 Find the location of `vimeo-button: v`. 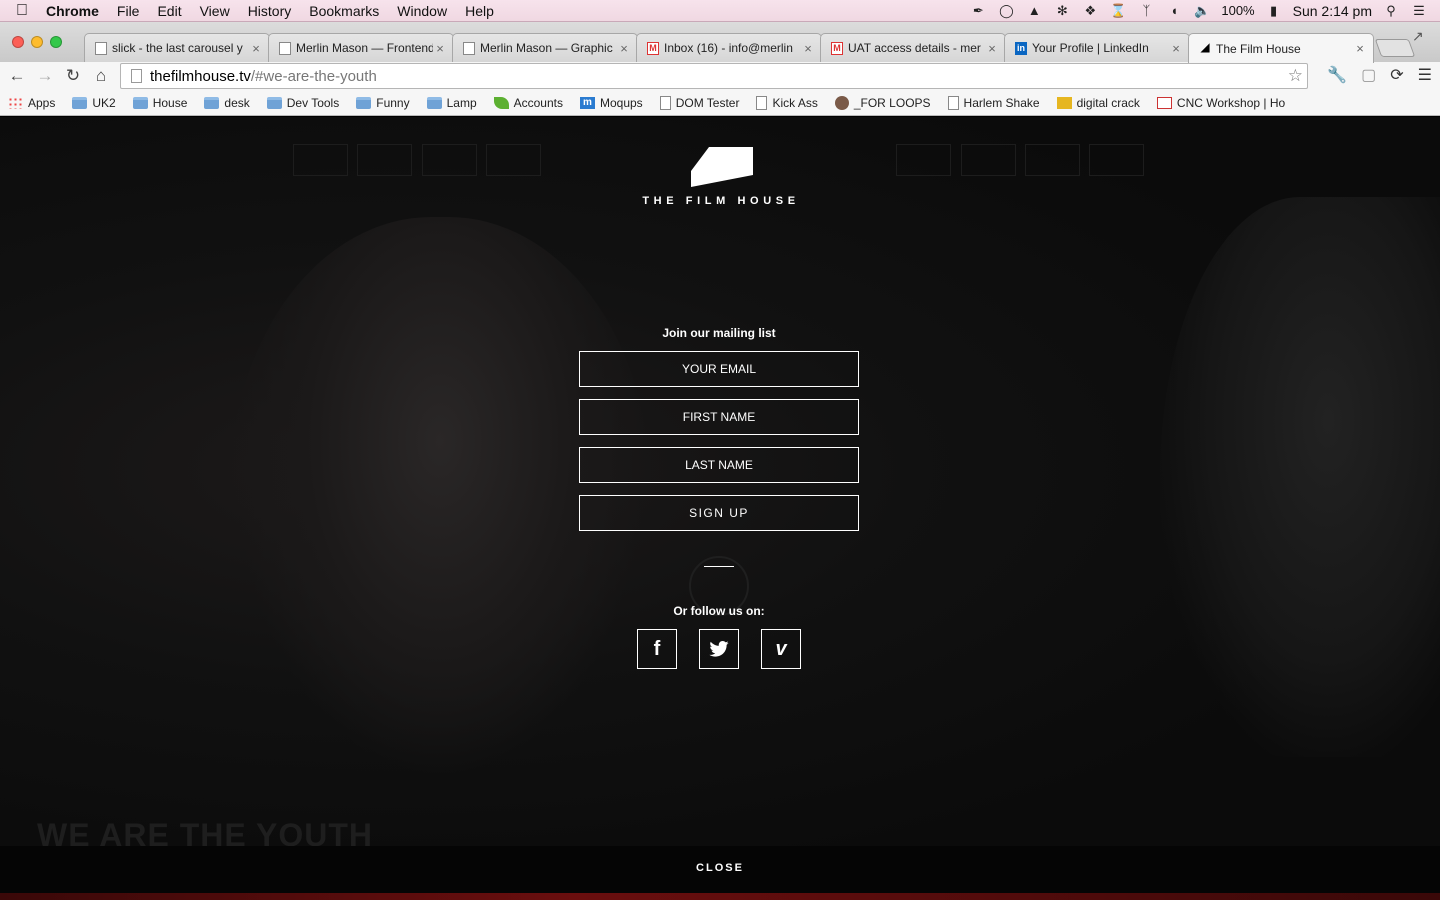

vimeo-button: v is located at coordinates (781, 649).